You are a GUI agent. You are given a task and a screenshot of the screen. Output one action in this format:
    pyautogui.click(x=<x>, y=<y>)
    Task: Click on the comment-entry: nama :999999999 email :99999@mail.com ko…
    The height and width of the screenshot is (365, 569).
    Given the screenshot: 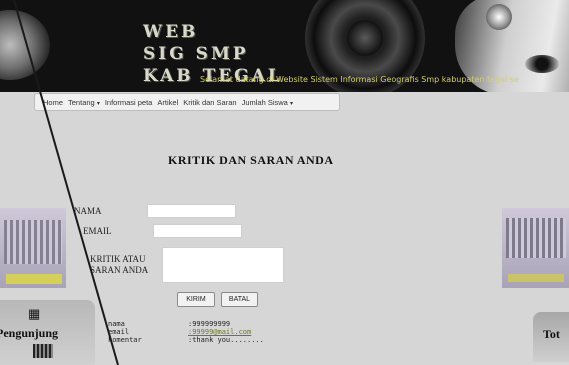 What is the action you would take?
    pyautogui.click(x=186, y=332)
    